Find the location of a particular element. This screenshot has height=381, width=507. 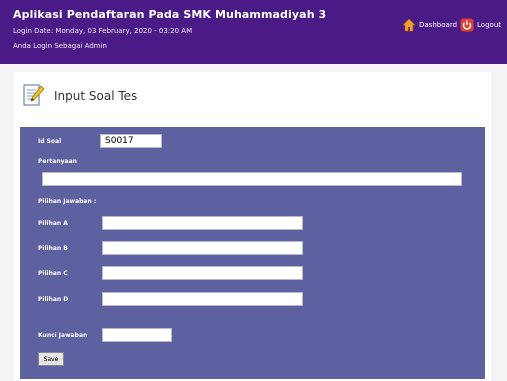

pilihan-a-label: Pilihan A is located at coordinates (53, 223).